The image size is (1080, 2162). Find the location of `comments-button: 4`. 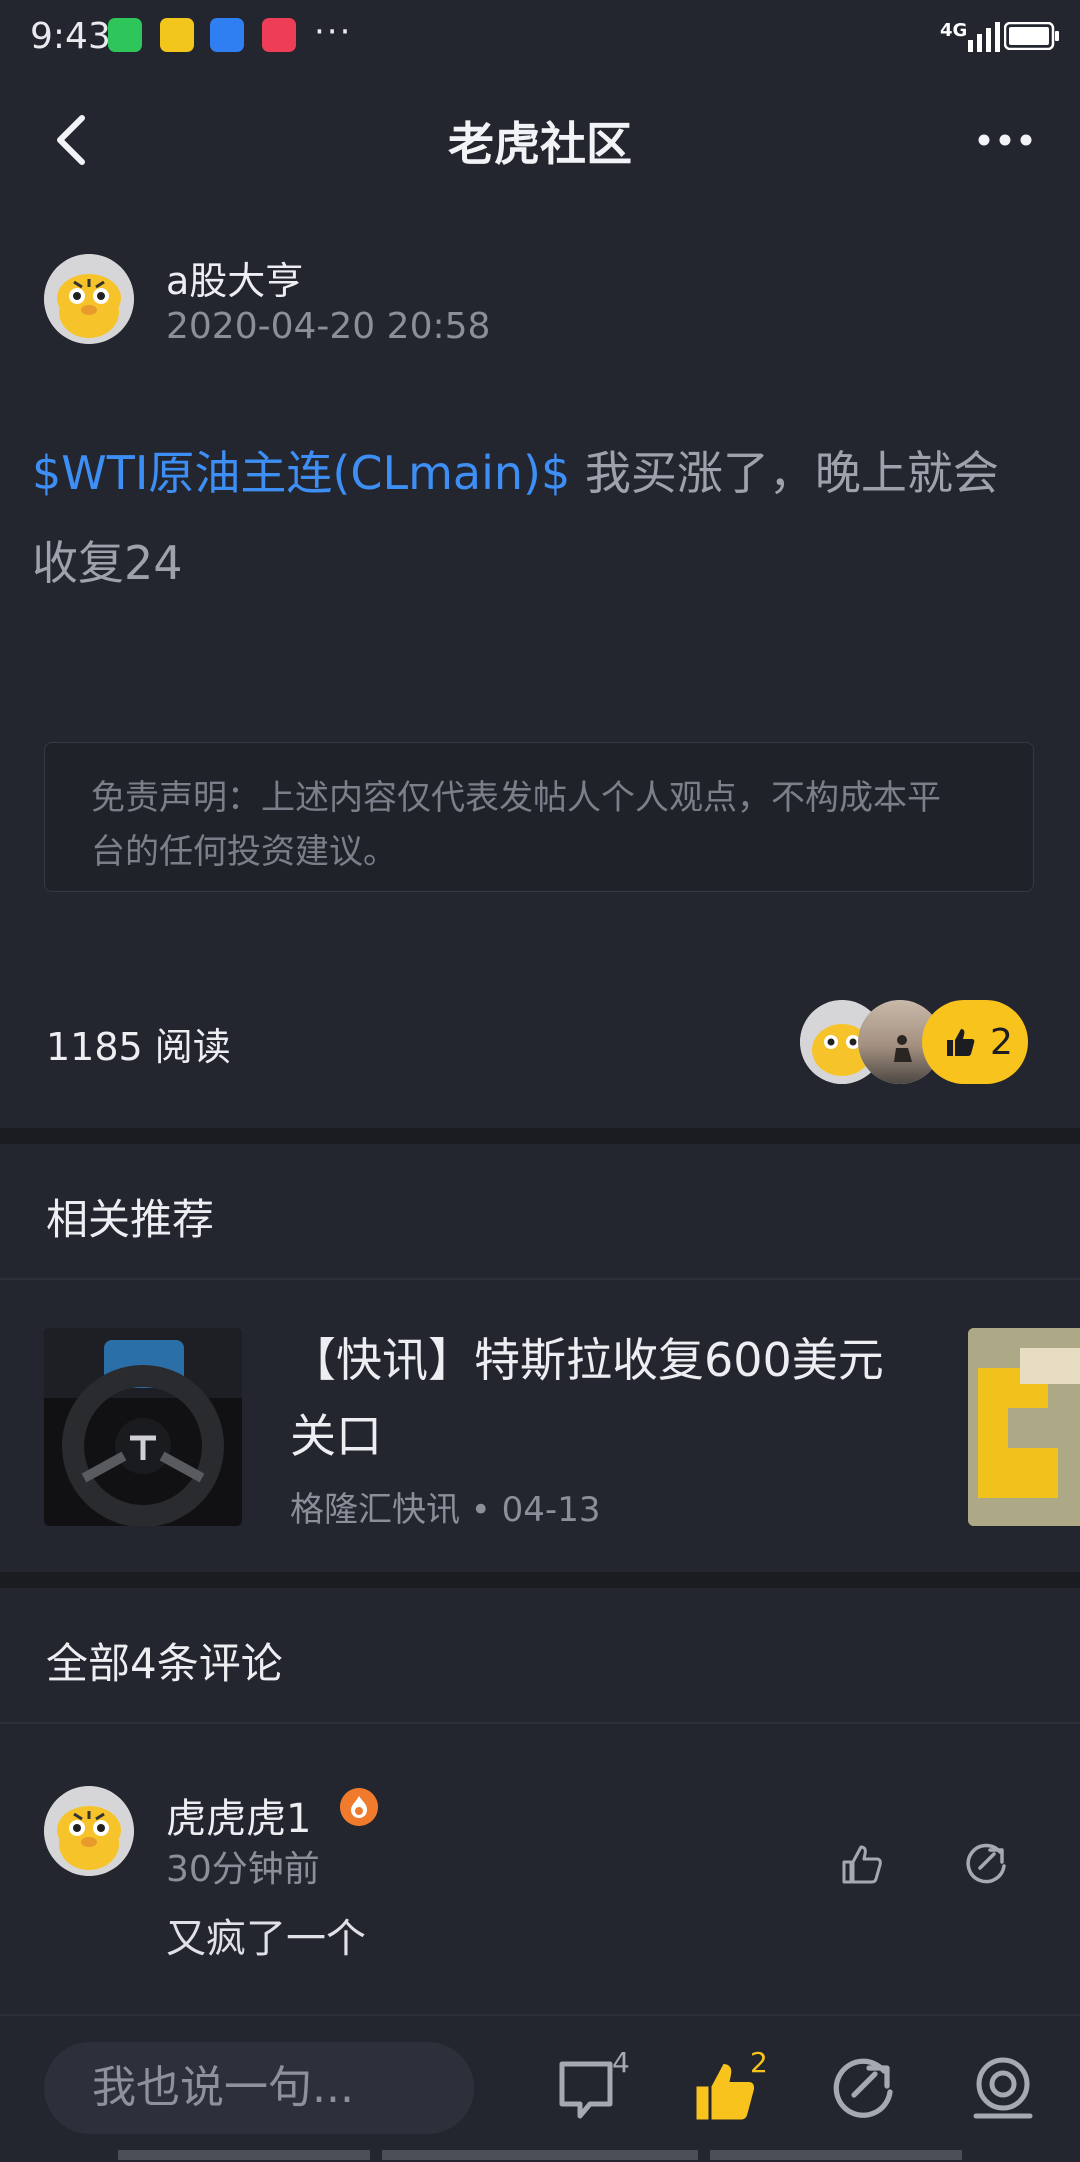

comments-button: 4 is located at coordinates (596, 2088).